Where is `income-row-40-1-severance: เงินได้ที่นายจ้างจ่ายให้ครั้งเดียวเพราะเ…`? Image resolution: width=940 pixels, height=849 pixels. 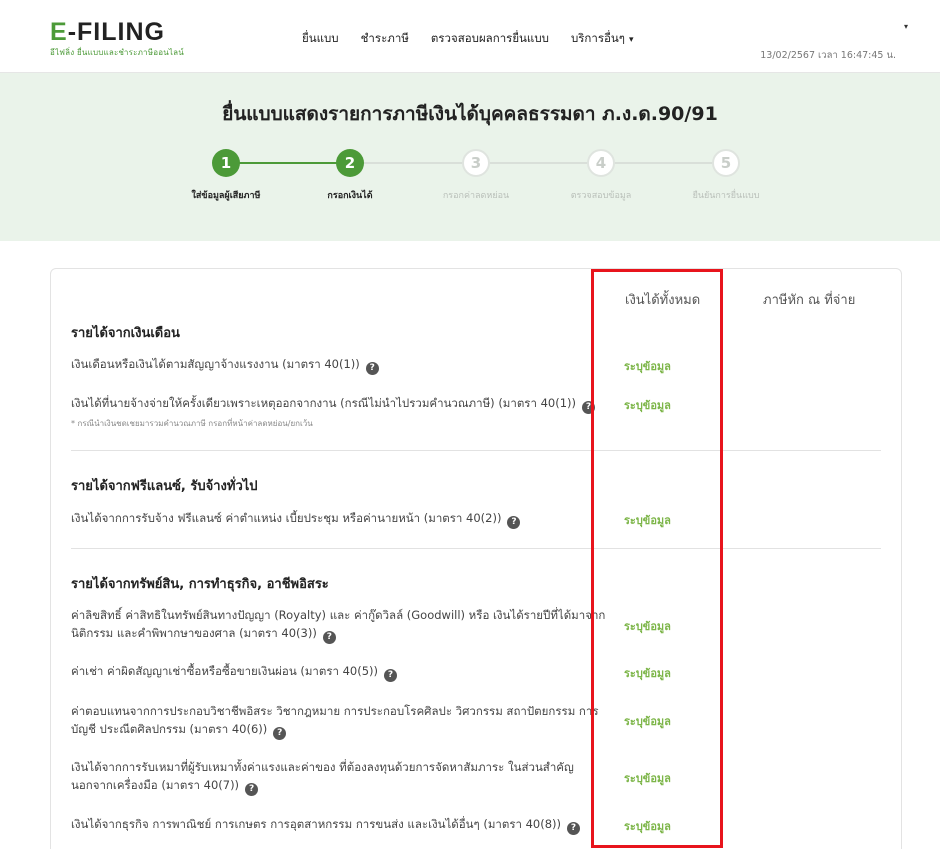 income-row-40-1-severance: เงินได้ที่นายจ้างจ่ายให้ครั้งเดียวเพราะเ… is located at coordinates (341, 412).